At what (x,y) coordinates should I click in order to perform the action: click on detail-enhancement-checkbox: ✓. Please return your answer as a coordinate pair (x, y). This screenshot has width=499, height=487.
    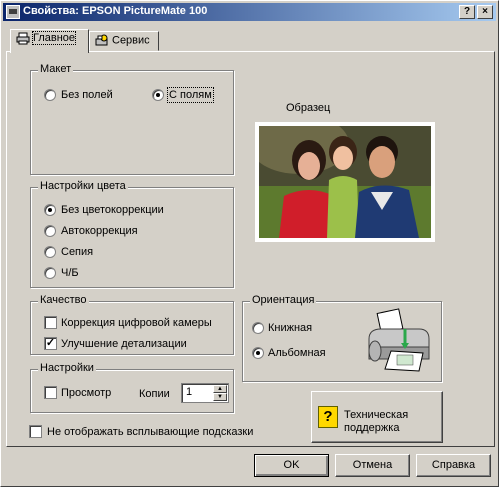
    Looking at the image, I should click on (50, 343).